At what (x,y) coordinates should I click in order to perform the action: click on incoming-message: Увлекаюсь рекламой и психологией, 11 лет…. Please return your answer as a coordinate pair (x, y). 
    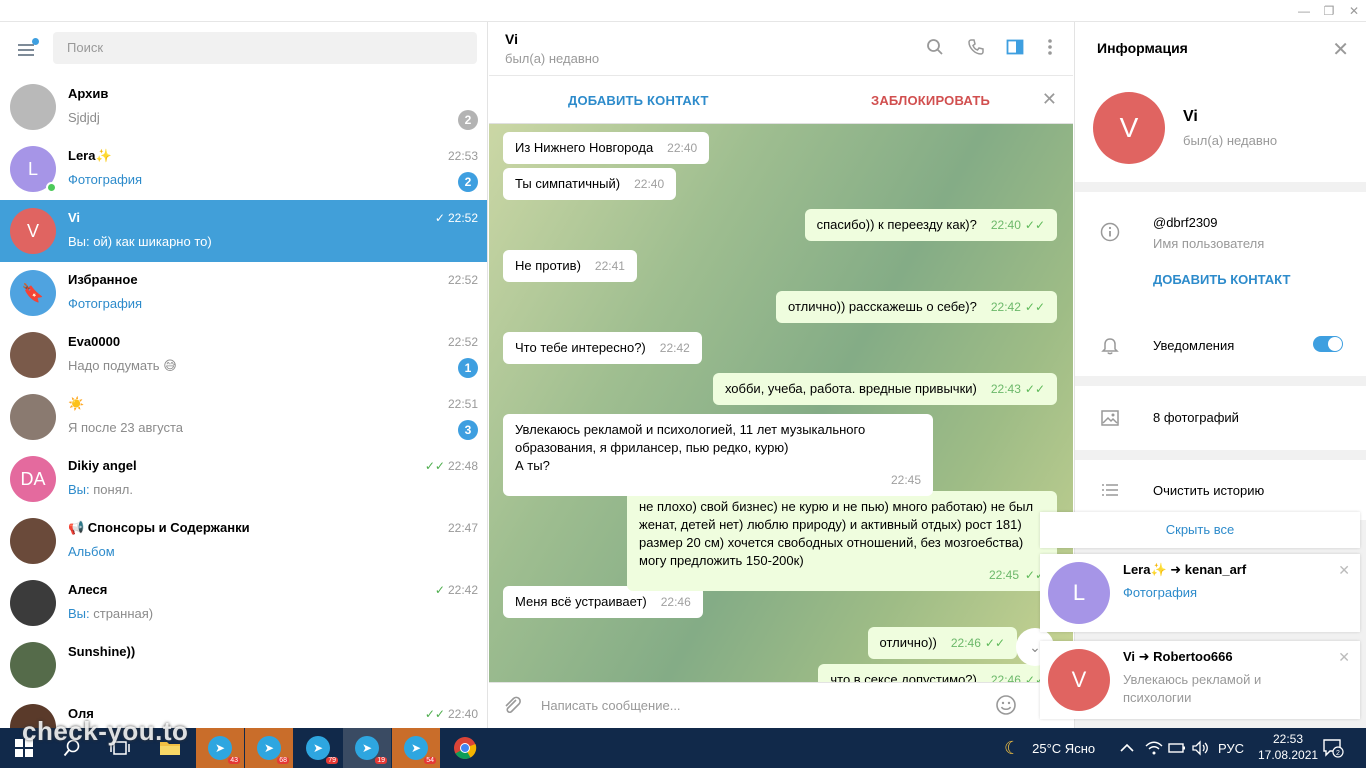
    Looking at the image, I should click on (718, 455).